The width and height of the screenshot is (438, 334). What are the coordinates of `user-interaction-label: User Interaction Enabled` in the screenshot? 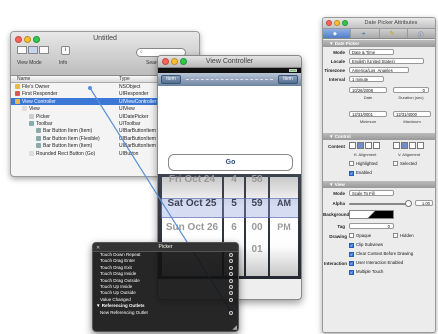 It's located at (380, 262).